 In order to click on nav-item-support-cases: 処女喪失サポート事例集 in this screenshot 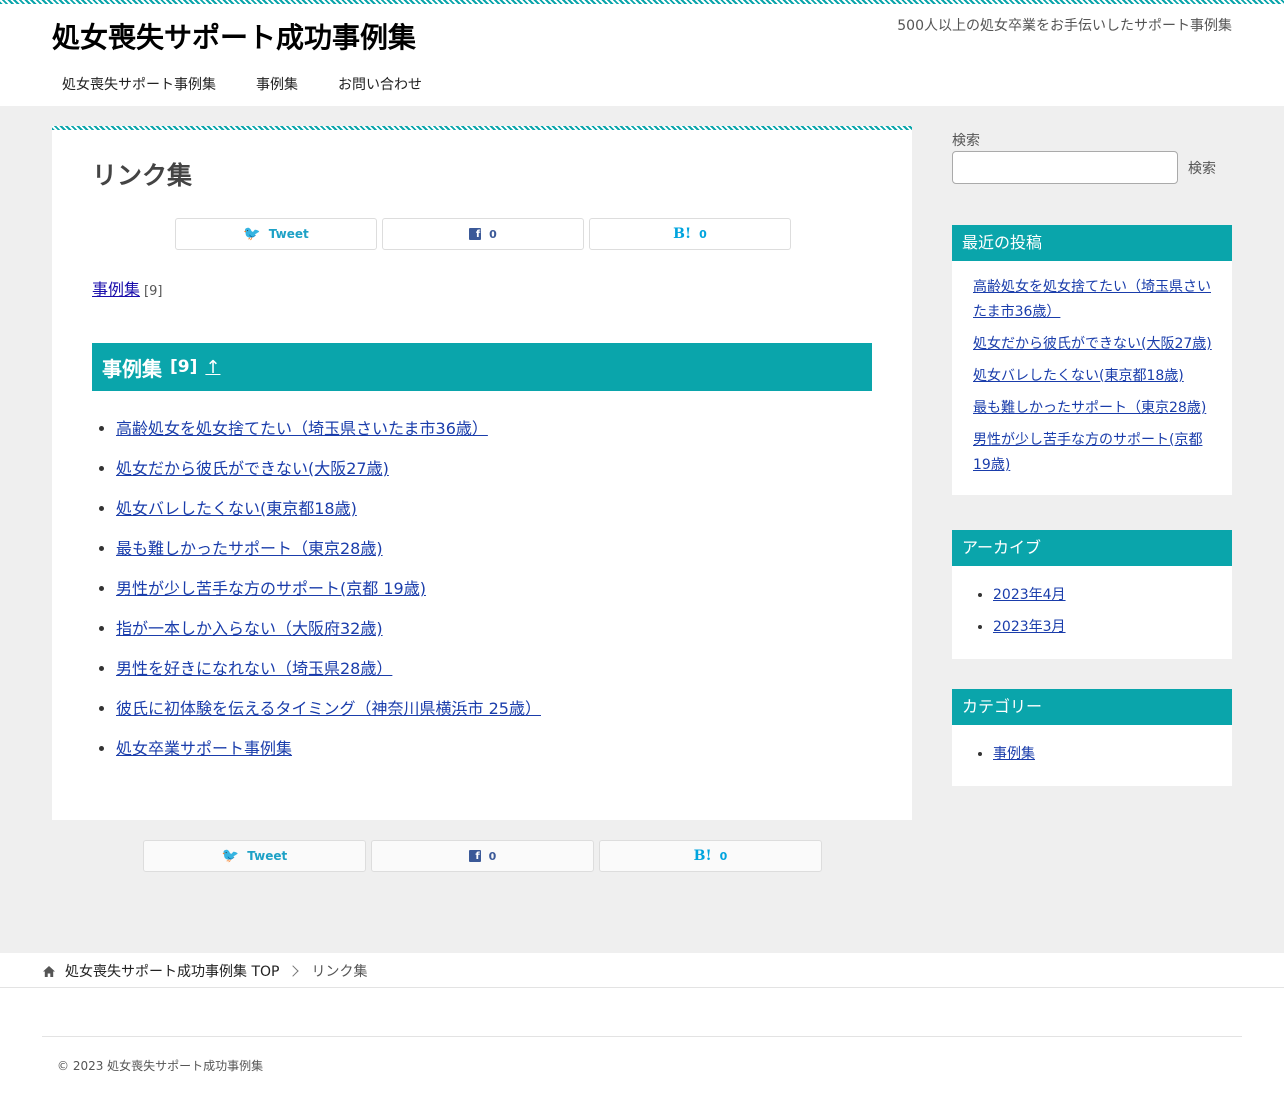, I will do `click(139, 85)`.